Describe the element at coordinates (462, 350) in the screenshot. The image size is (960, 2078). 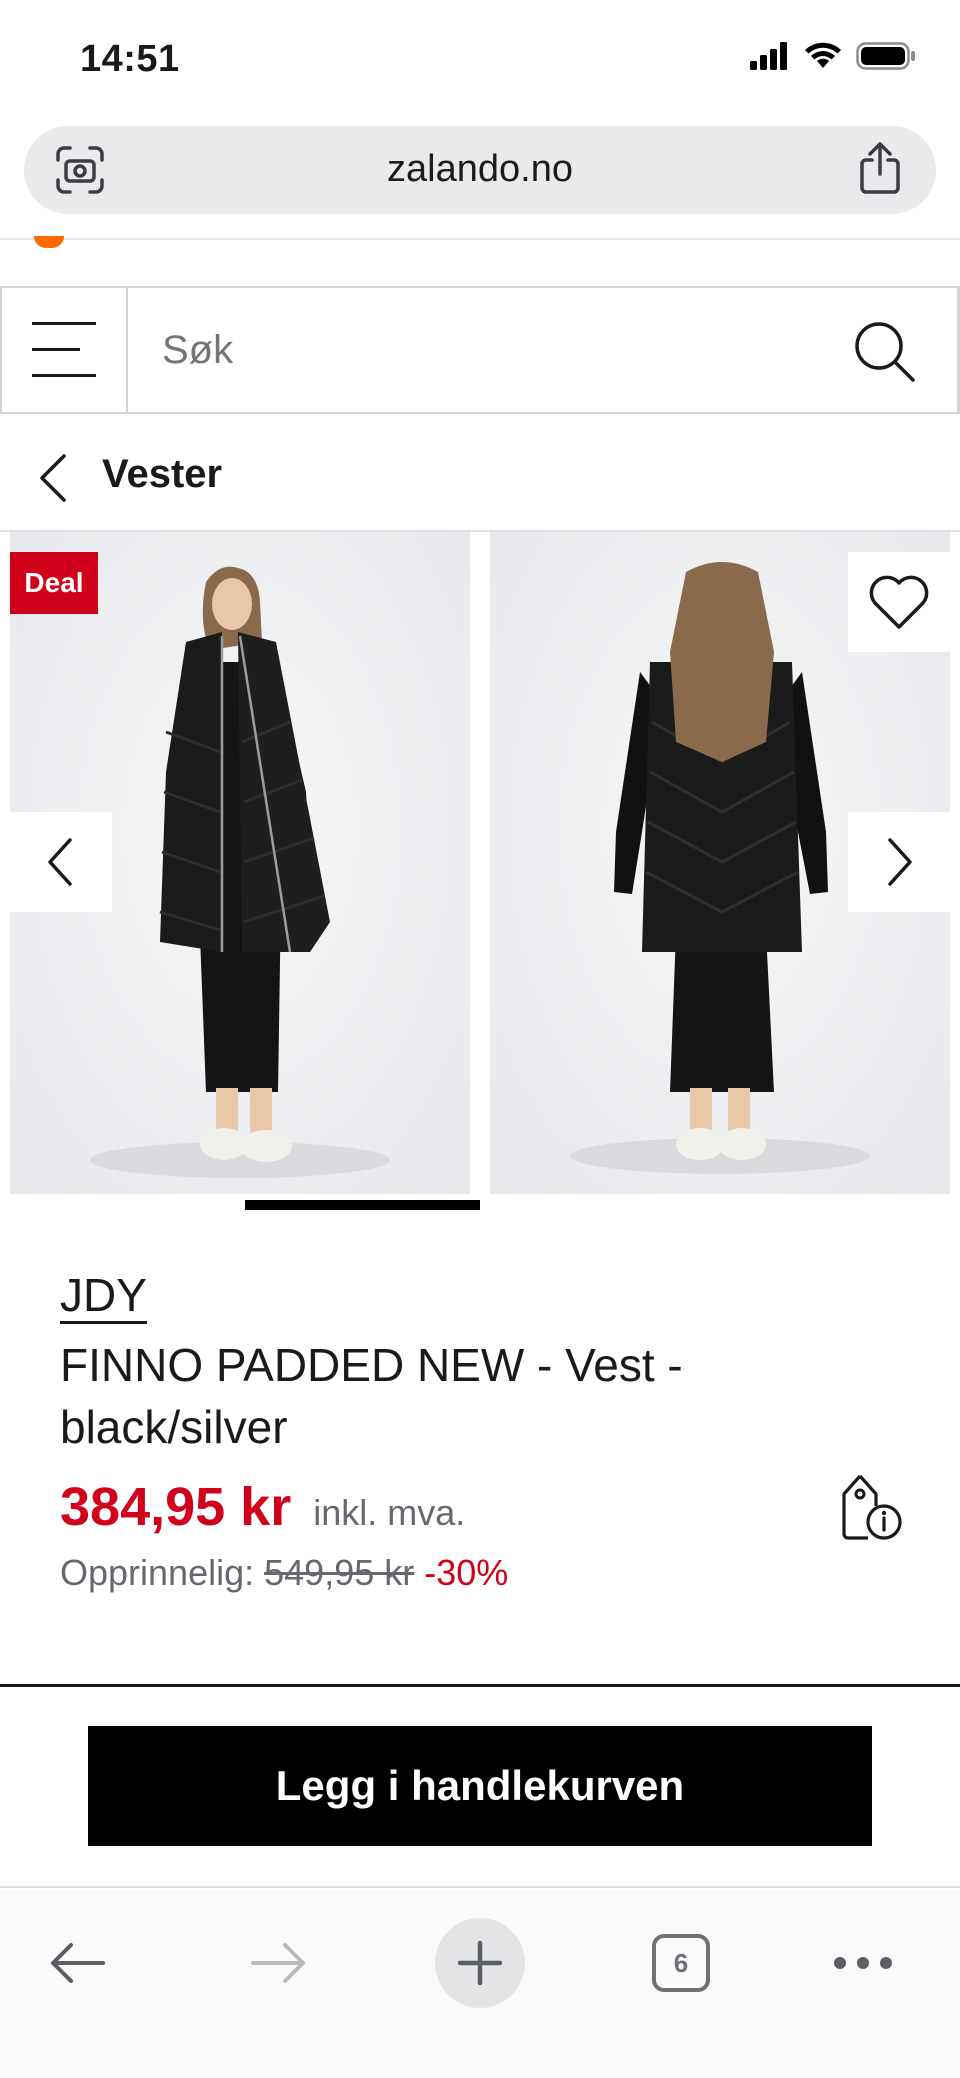
I see `search-input` at that location.